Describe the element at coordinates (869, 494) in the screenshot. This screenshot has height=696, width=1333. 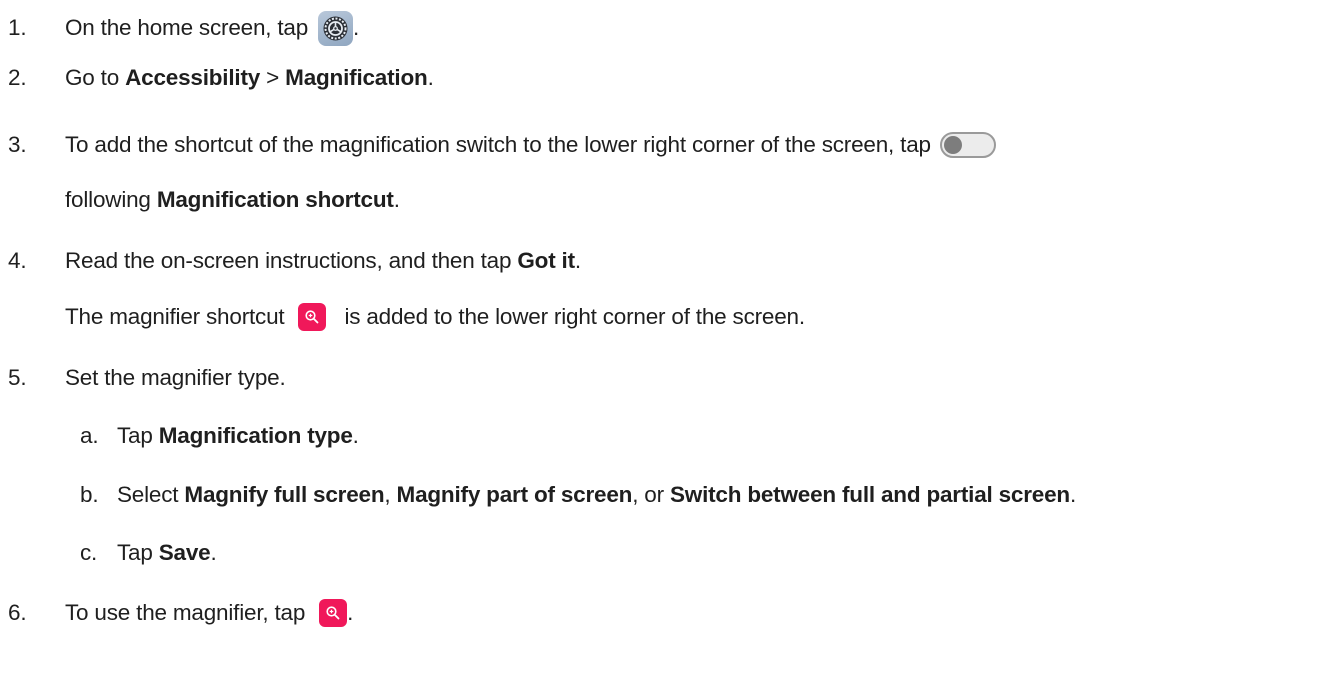
I see `option-switch-full-partial: Switch between full and partial screen` at that location.